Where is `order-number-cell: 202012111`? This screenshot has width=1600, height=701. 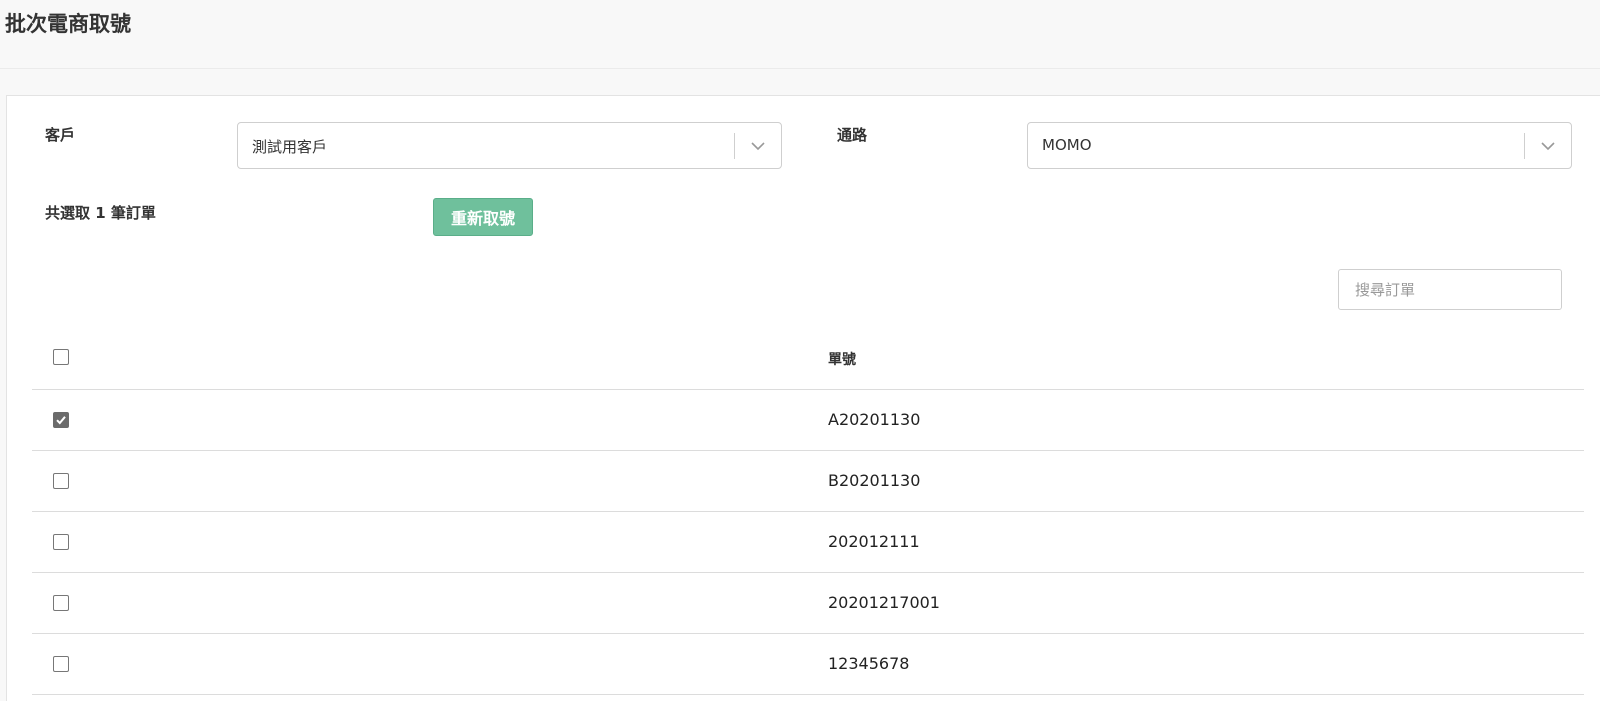
order-number-cell: 202012111 is located at coordinates (874, 541).